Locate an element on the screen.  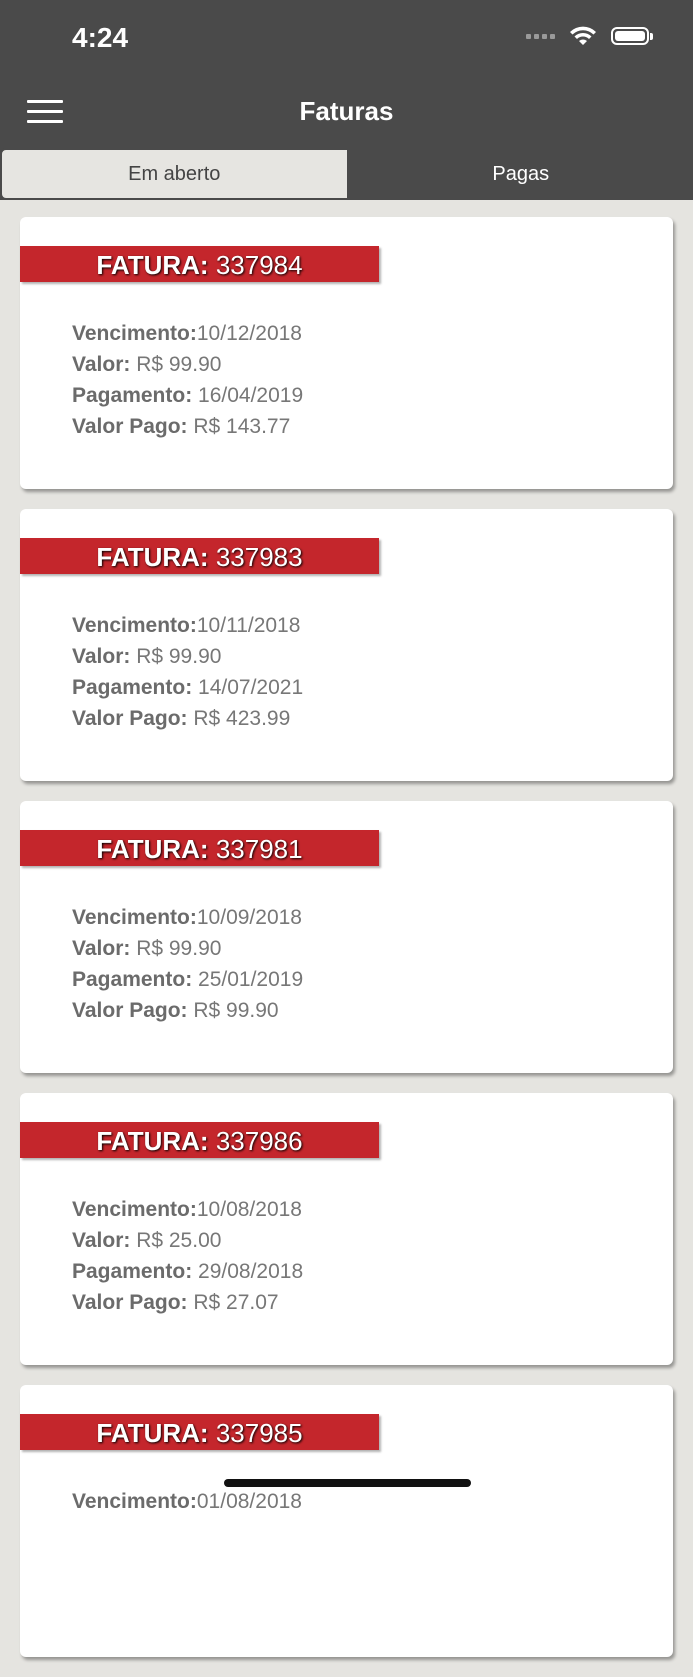
vencimento-value: 10/11/2018 is located at coordinates (249, 625).